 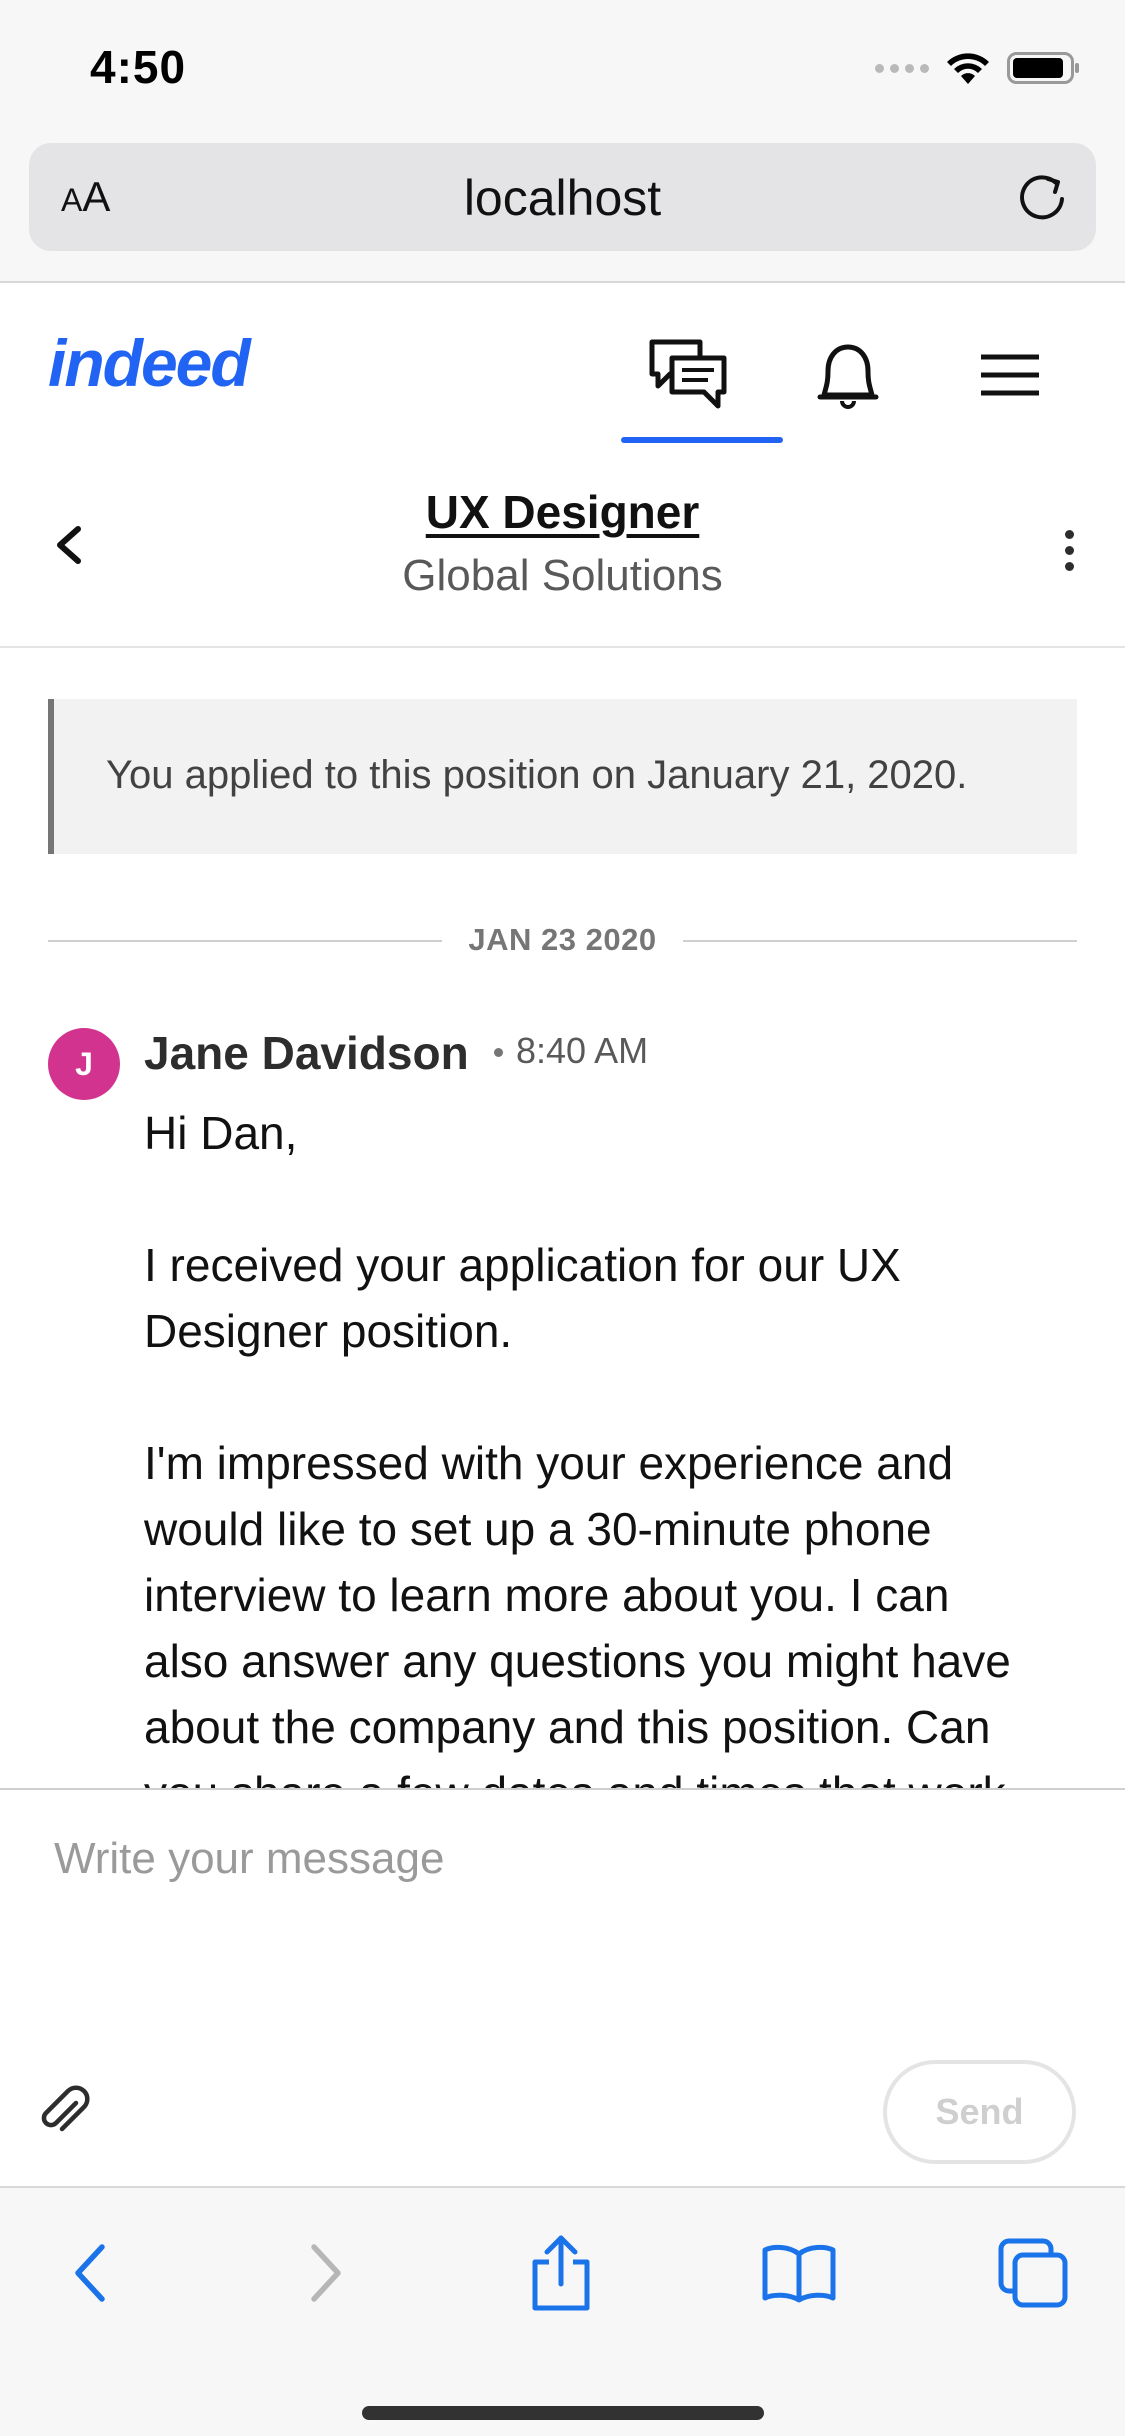 I want to click on forward-icon, so click(x=325, y=2273).